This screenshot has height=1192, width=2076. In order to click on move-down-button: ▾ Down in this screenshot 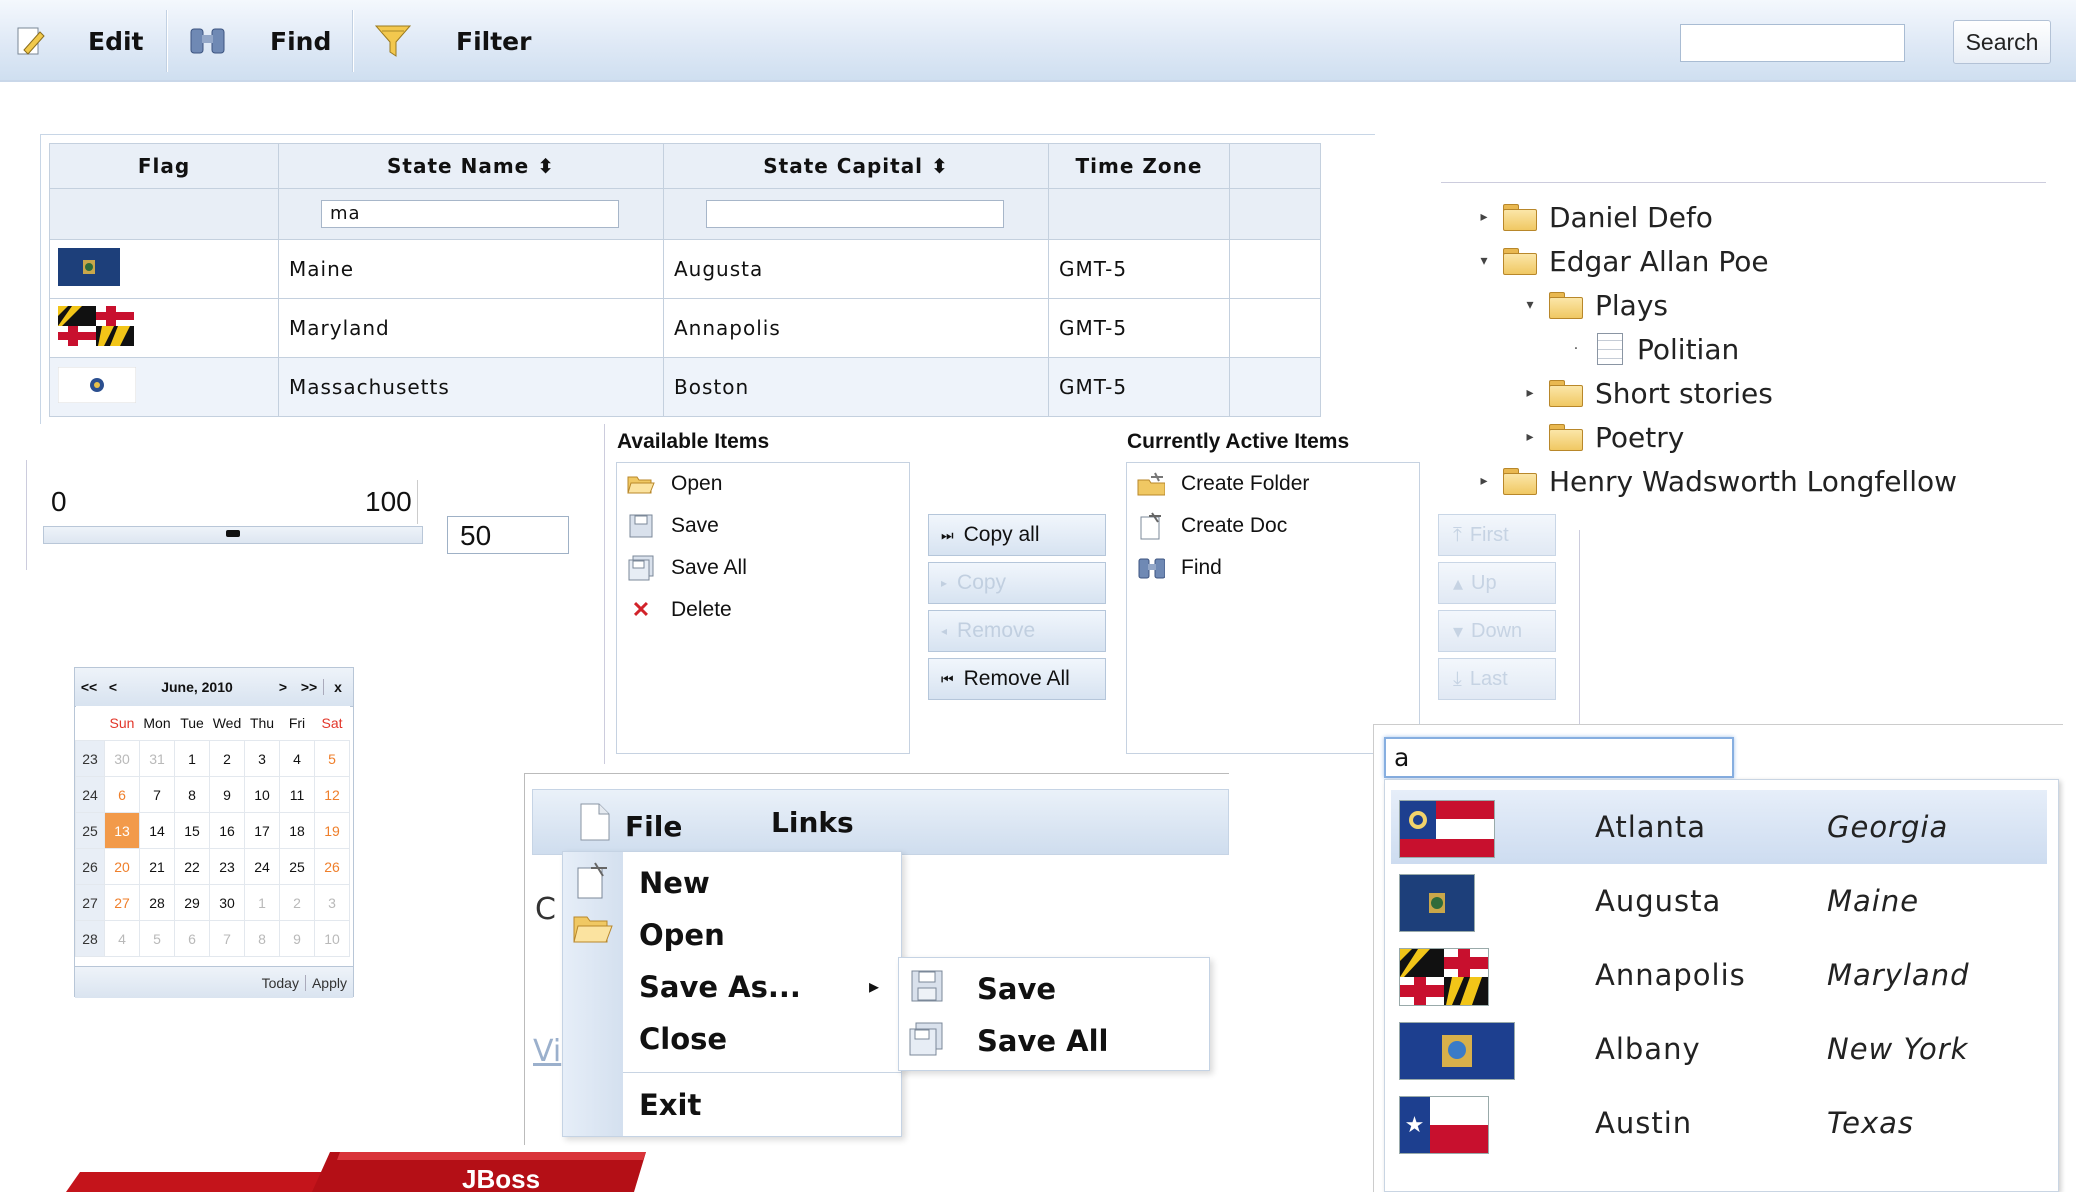, I will do `click(1497, 631)`.